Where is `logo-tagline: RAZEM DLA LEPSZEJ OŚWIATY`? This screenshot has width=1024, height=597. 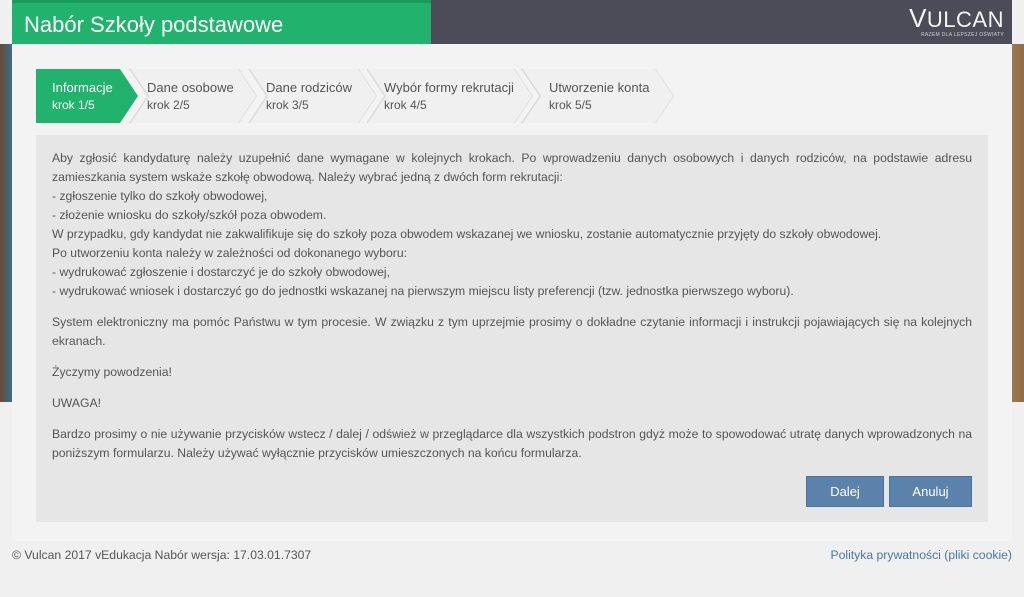 logo-tagline: RAZEM DLA LEPSZEJ OŚWIATY is located at coordinates (962, 35).